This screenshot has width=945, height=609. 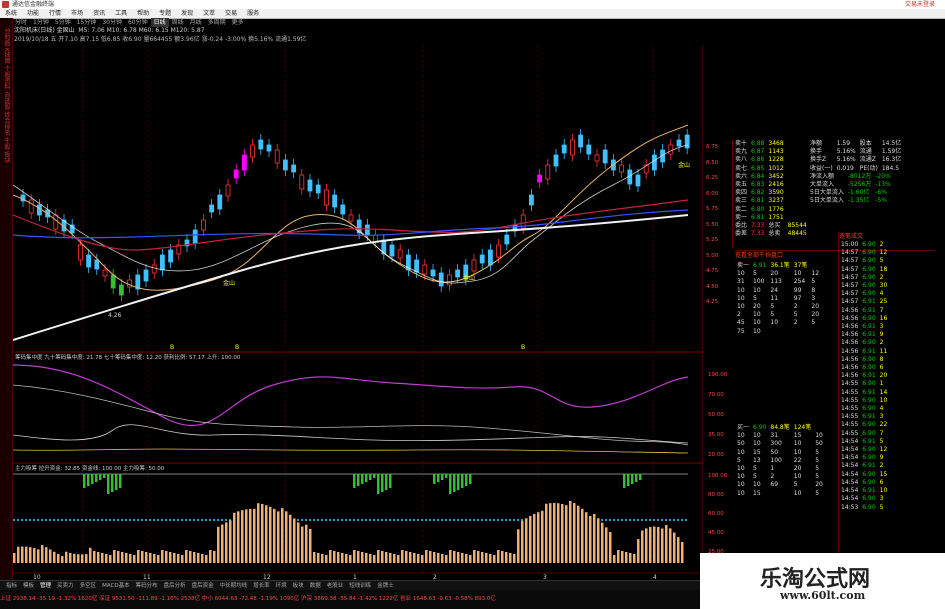 I want to click on tab-30min: 30分钟, so click(x=112, y=22).